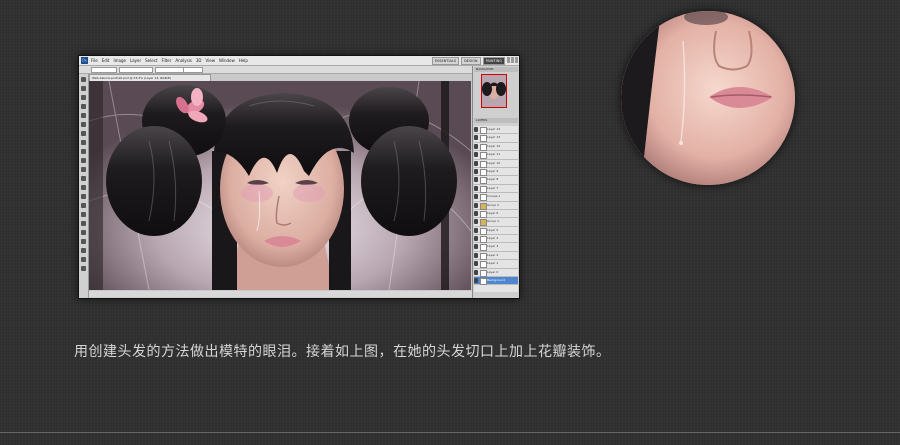  I want to click on navigator-thumbnail, so click(494, 91).